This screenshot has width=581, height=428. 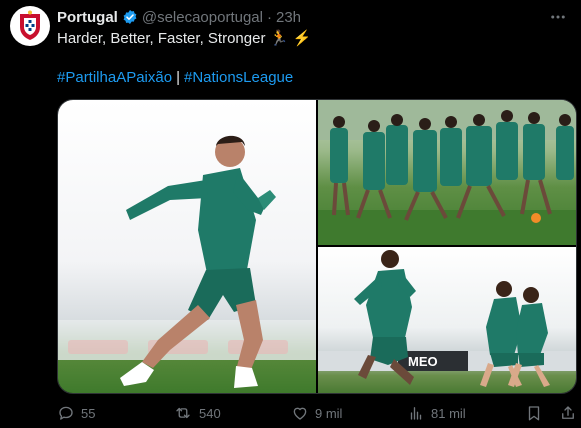 I want to click on bookmark-icon, so click(x=534, y=413).